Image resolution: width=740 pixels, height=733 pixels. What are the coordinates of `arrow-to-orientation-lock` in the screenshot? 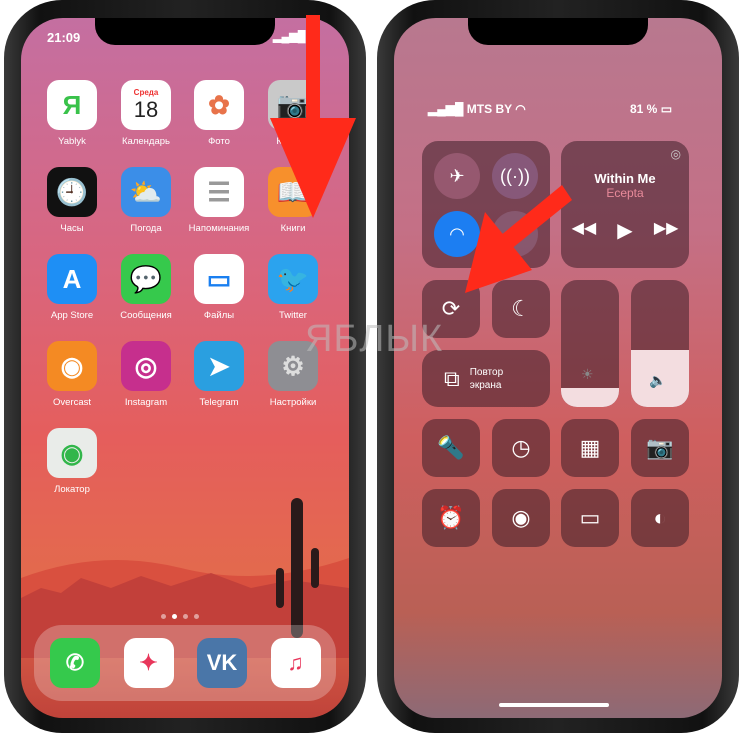 It's located at (518, 239).